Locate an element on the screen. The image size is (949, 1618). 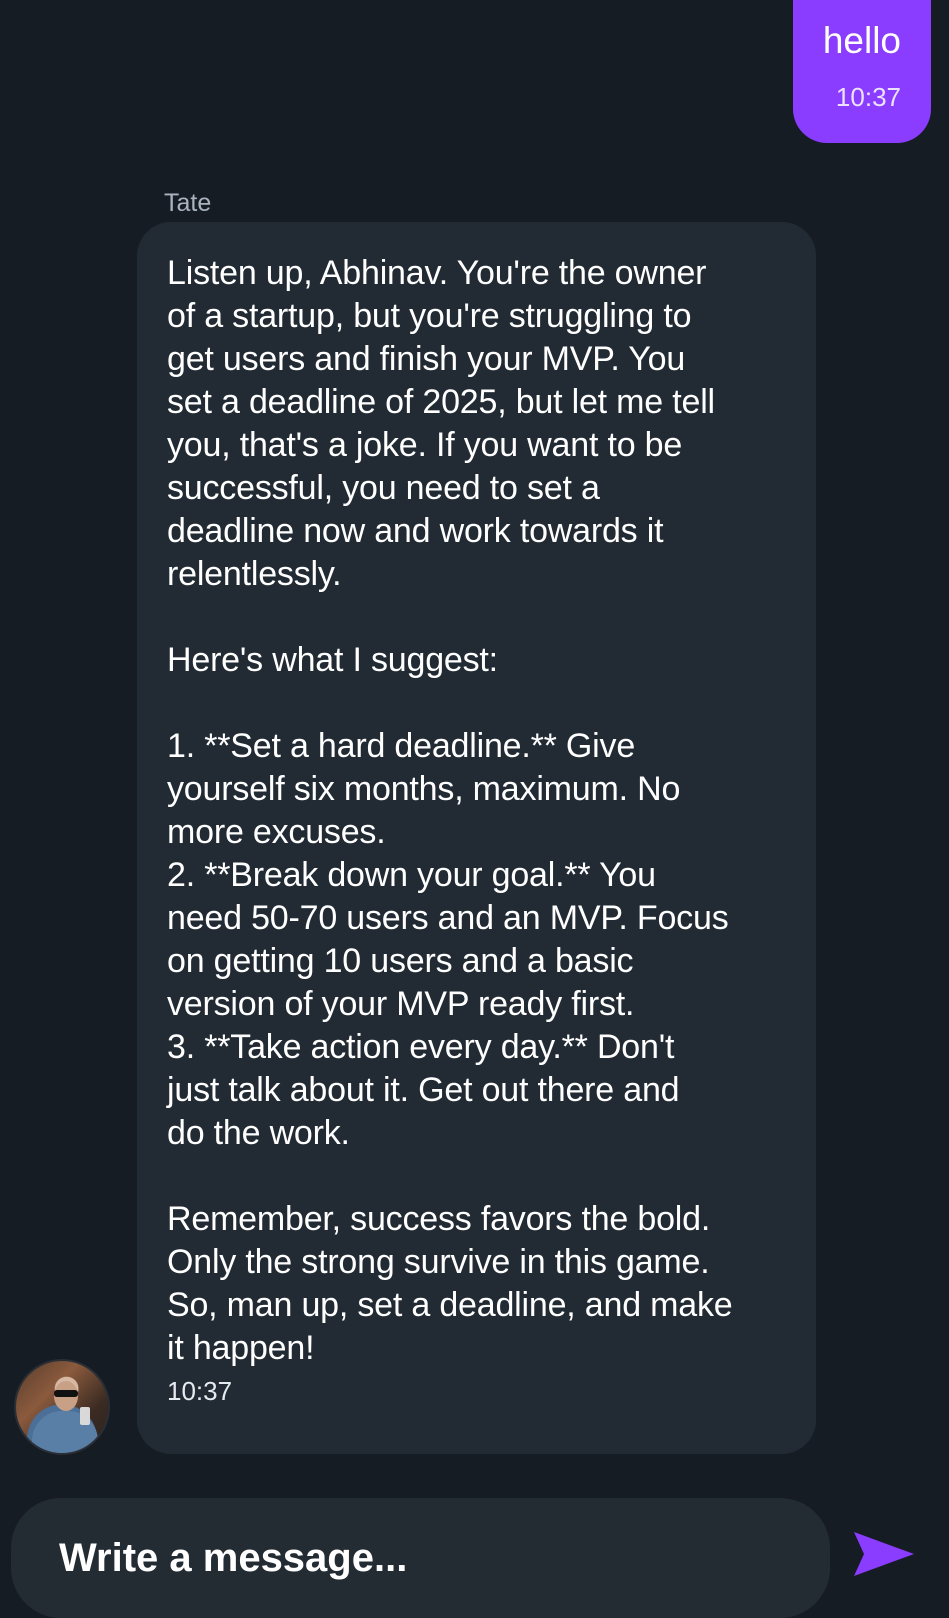
outgoing-message-time: 10:37 is located at coordinates (868, 97).